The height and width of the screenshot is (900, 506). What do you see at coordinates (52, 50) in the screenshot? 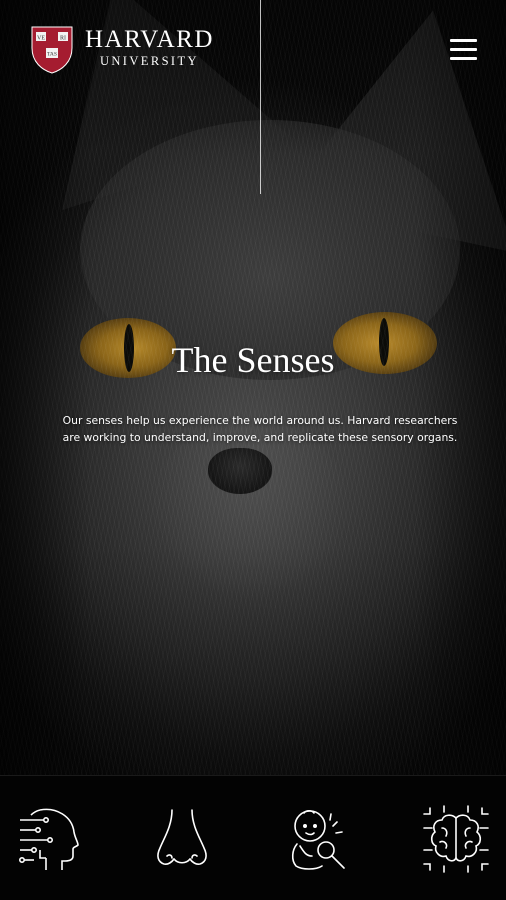
I see `harvard-shield-icon: VE RI TAS` at bounding box center [52, 50].